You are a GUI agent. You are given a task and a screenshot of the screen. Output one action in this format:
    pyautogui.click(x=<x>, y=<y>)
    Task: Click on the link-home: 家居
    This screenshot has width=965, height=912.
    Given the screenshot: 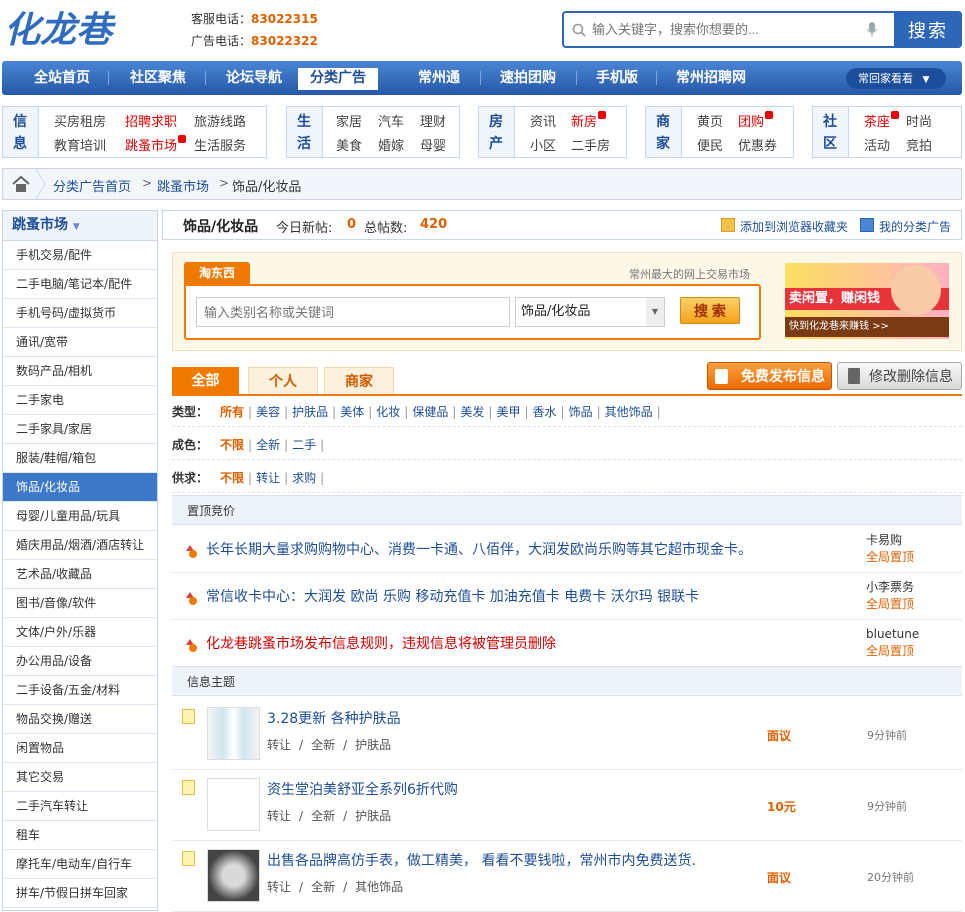 What is the action you would take?
    pyautogui.click(x=349, y=120)
    